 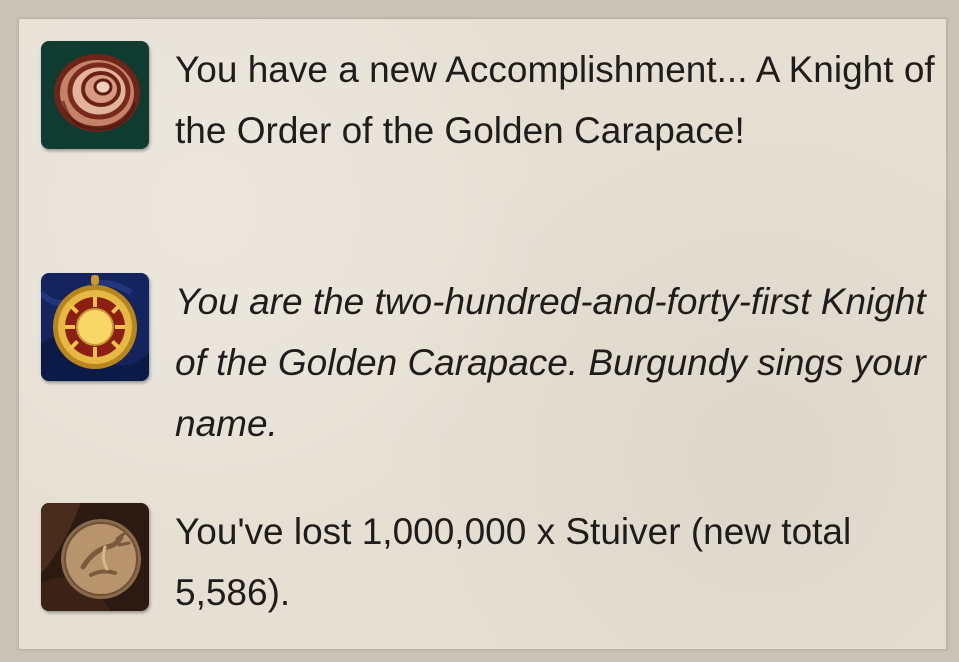 I want to click on stuiver-coin-icon, so click(x=95, y=557).